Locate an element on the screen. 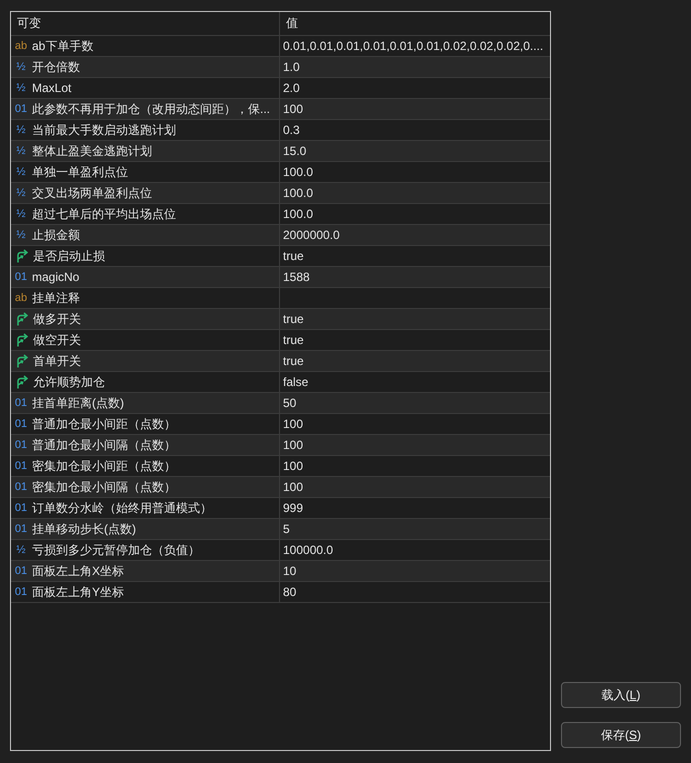  value-cell: false is located at coordinates (415, 382).